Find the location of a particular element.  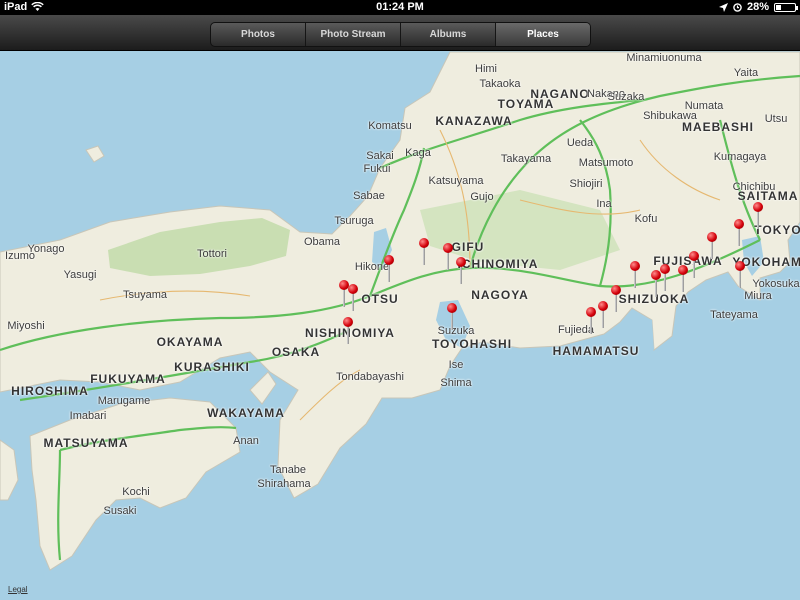

place-label: Shiojiri is located at coordinates (586, 184).